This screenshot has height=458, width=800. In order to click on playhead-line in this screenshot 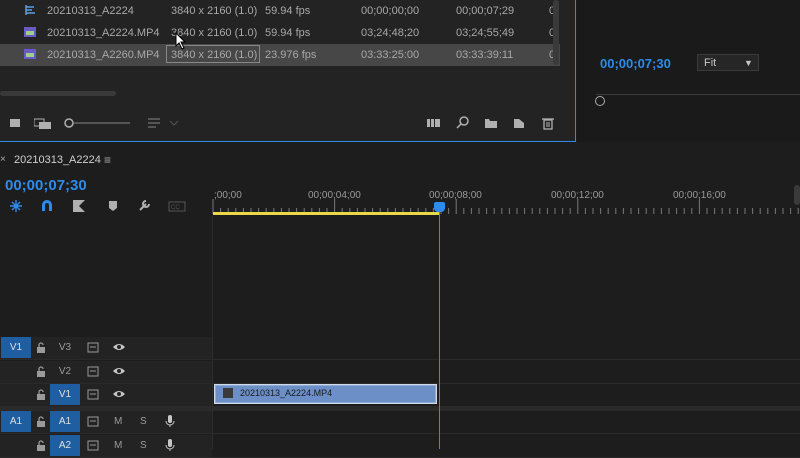, I will do `click(439, 327)`.